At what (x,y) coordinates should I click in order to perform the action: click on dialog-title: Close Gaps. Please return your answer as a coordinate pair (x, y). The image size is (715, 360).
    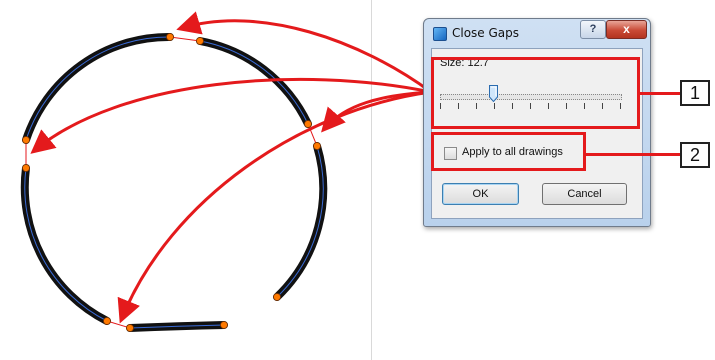
    Looking at the image, I should click on (486, 33).